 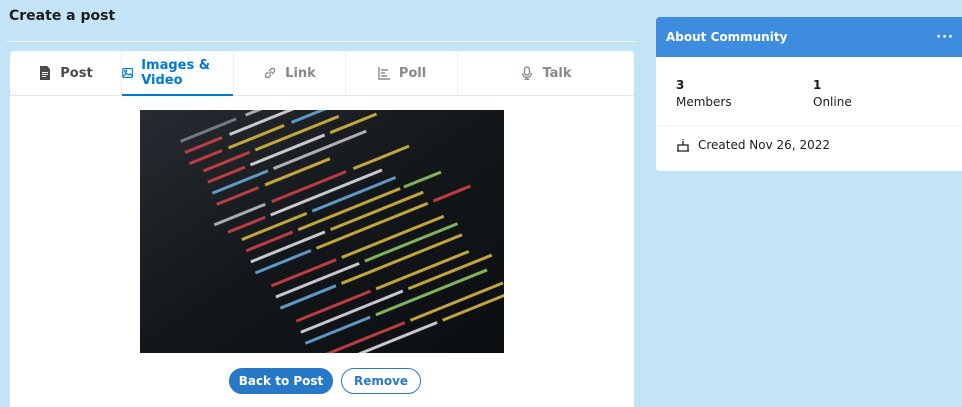 What do you see at coordinates (384, 73) in the screenshot?
I see `poll-icon` at bounding box center [384, 73].